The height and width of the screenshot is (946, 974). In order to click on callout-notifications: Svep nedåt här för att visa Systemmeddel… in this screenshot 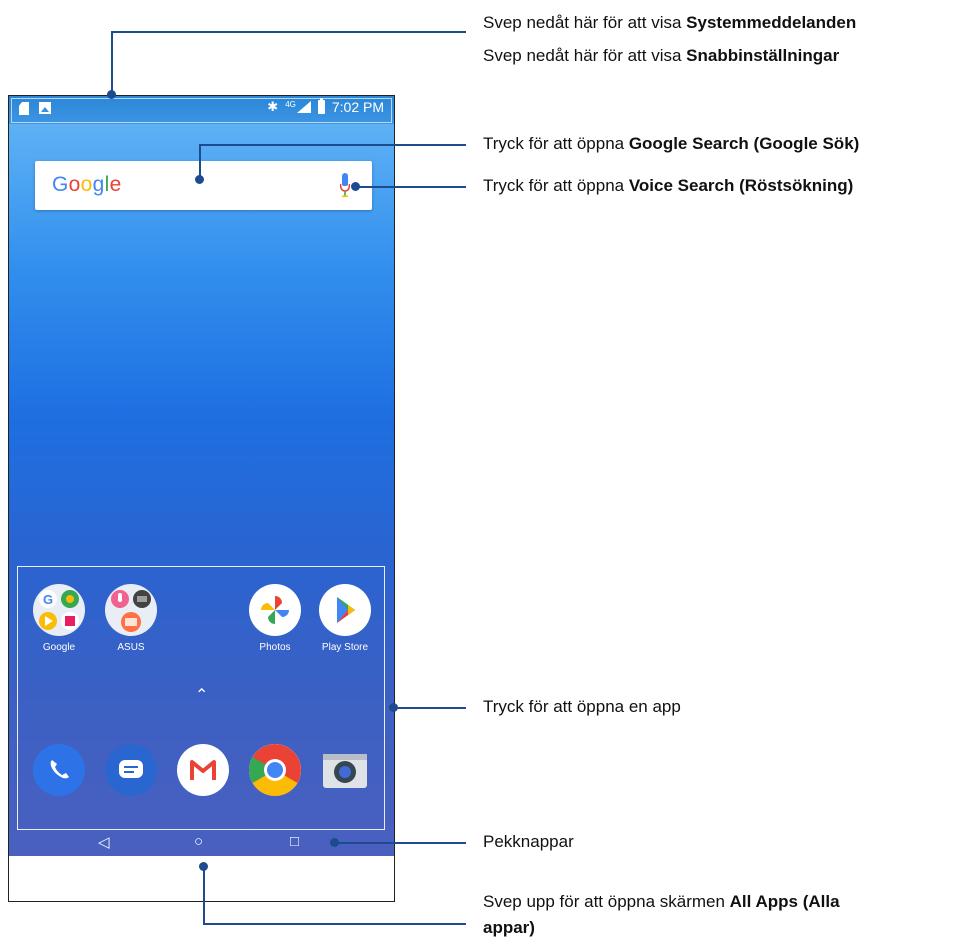, I will do `click(670, 22)`.